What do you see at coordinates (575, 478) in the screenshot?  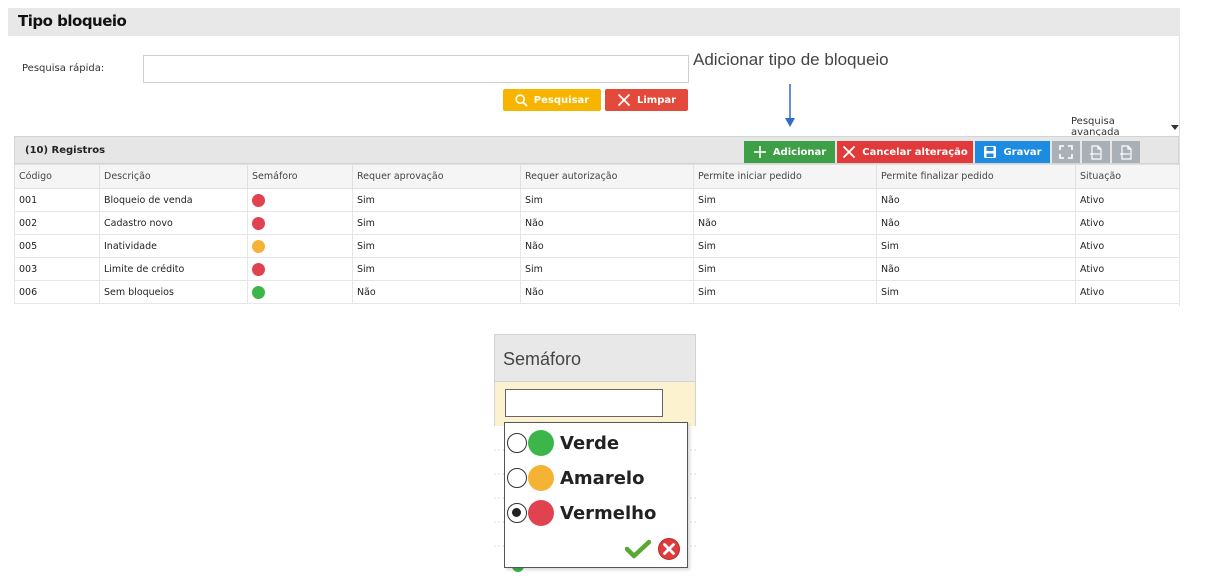 I see `option-amarelo: Amarelo` at bounding box center [575, 478].